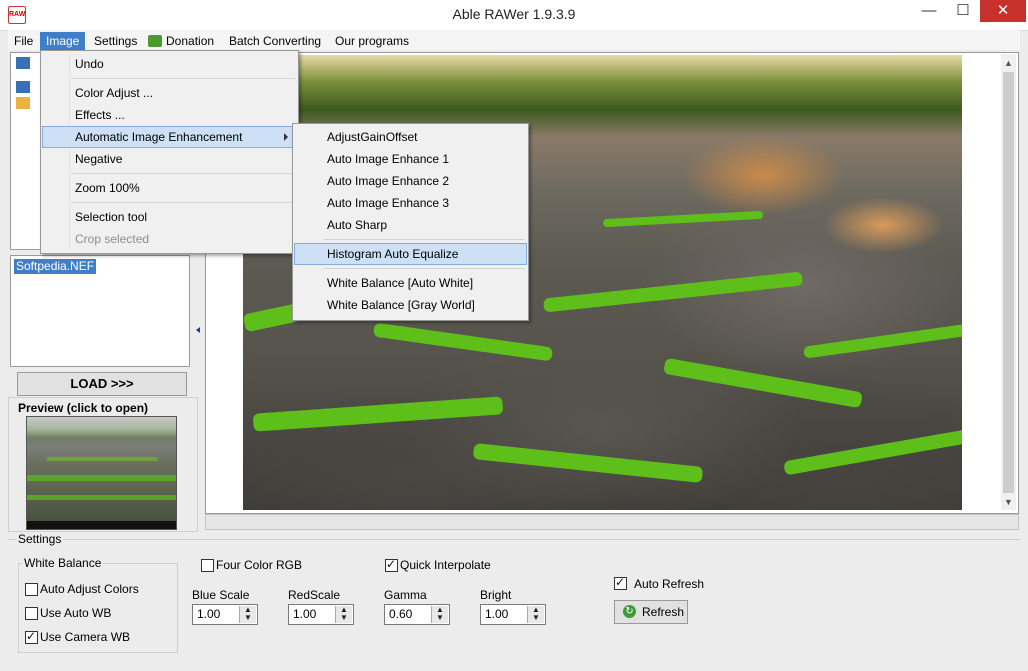 This screenshot has width=1028, height=671. Describe the element at coordinates (63, 563) in the screenshot. I see `white-balance-label: White Balance` at that location.